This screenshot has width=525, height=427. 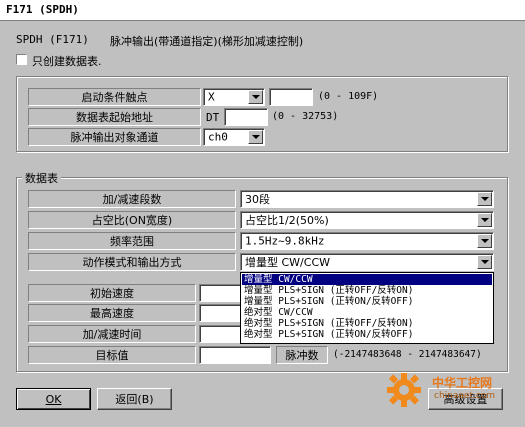 What do you see at coordinates (134, 399) in the screenshot?
I see `back-button: 返回(B)` at bounding box center [134, 399].